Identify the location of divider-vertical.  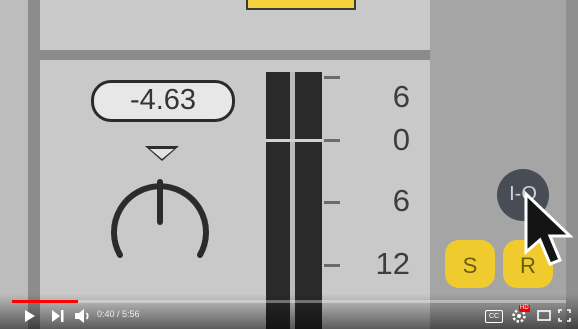
(34, 164).